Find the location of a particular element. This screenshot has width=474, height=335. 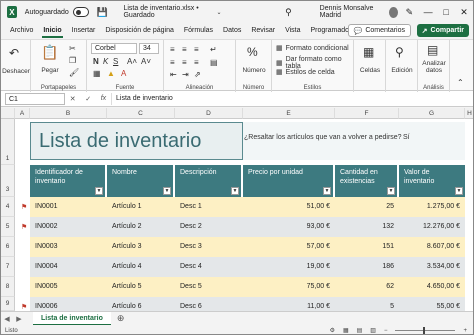

cell-styles-button: ▦ Estilos de celda is located at coordinates (305, 72).